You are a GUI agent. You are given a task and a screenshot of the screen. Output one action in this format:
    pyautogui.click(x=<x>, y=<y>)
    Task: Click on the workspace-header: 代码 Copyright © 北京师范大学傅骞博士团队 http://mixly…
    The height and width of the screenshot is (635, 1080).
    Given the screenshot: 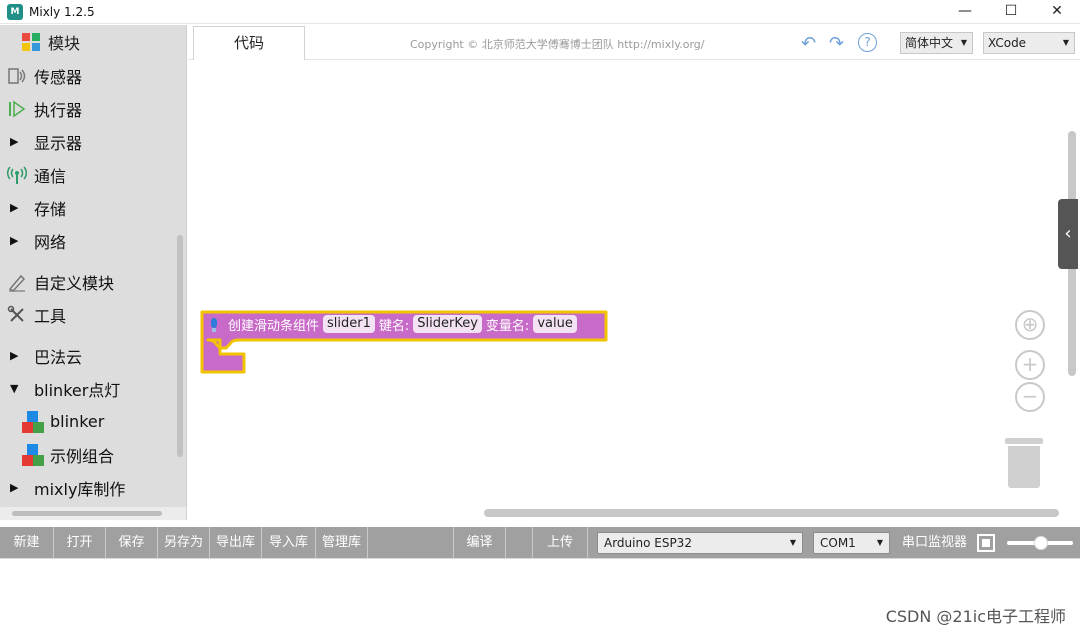 What is the action you would take?
    pyautogui.click(x=634, y=42)
    